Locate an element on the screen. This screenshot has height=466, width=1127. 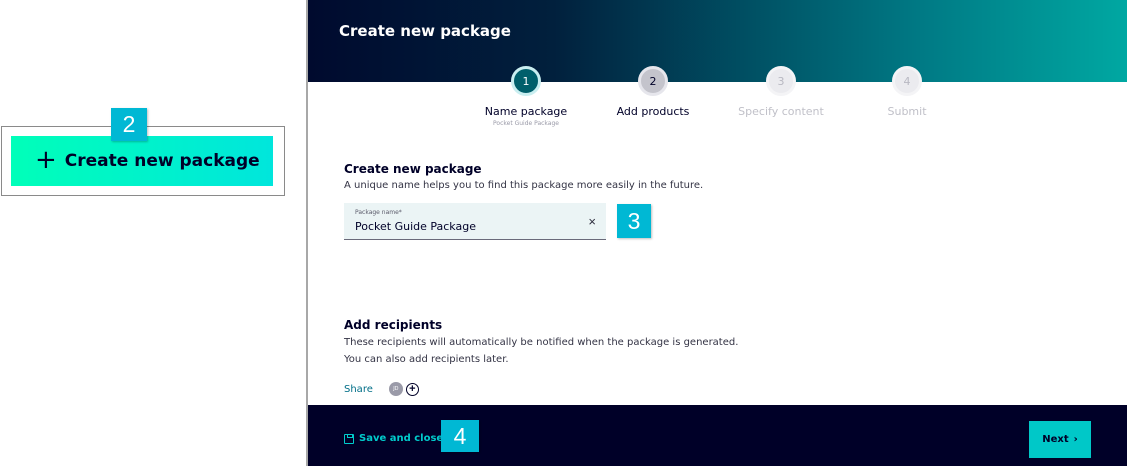
save-and-close-button: Save and close is located at coordinates (393, 438).